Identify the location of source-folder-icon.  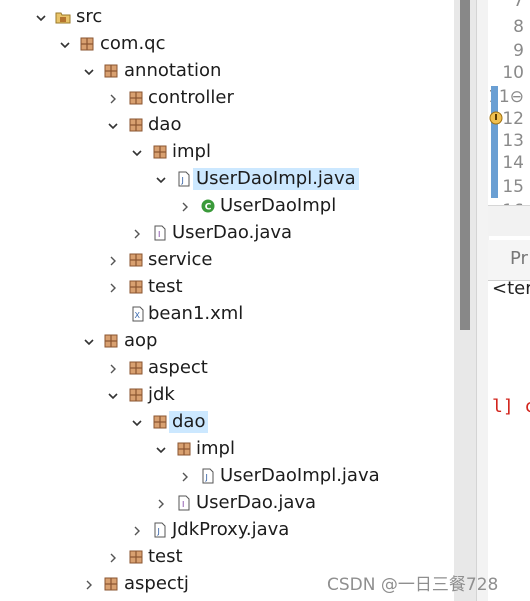
(63, 17).